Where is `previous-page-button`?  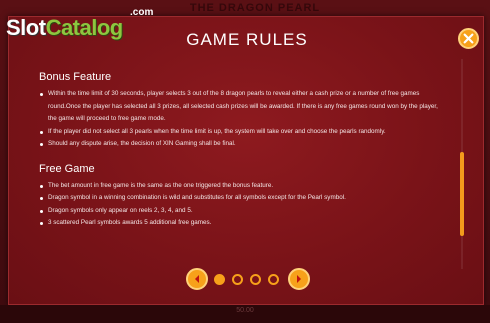 previous-page-button is located at coordinates (197, 279).